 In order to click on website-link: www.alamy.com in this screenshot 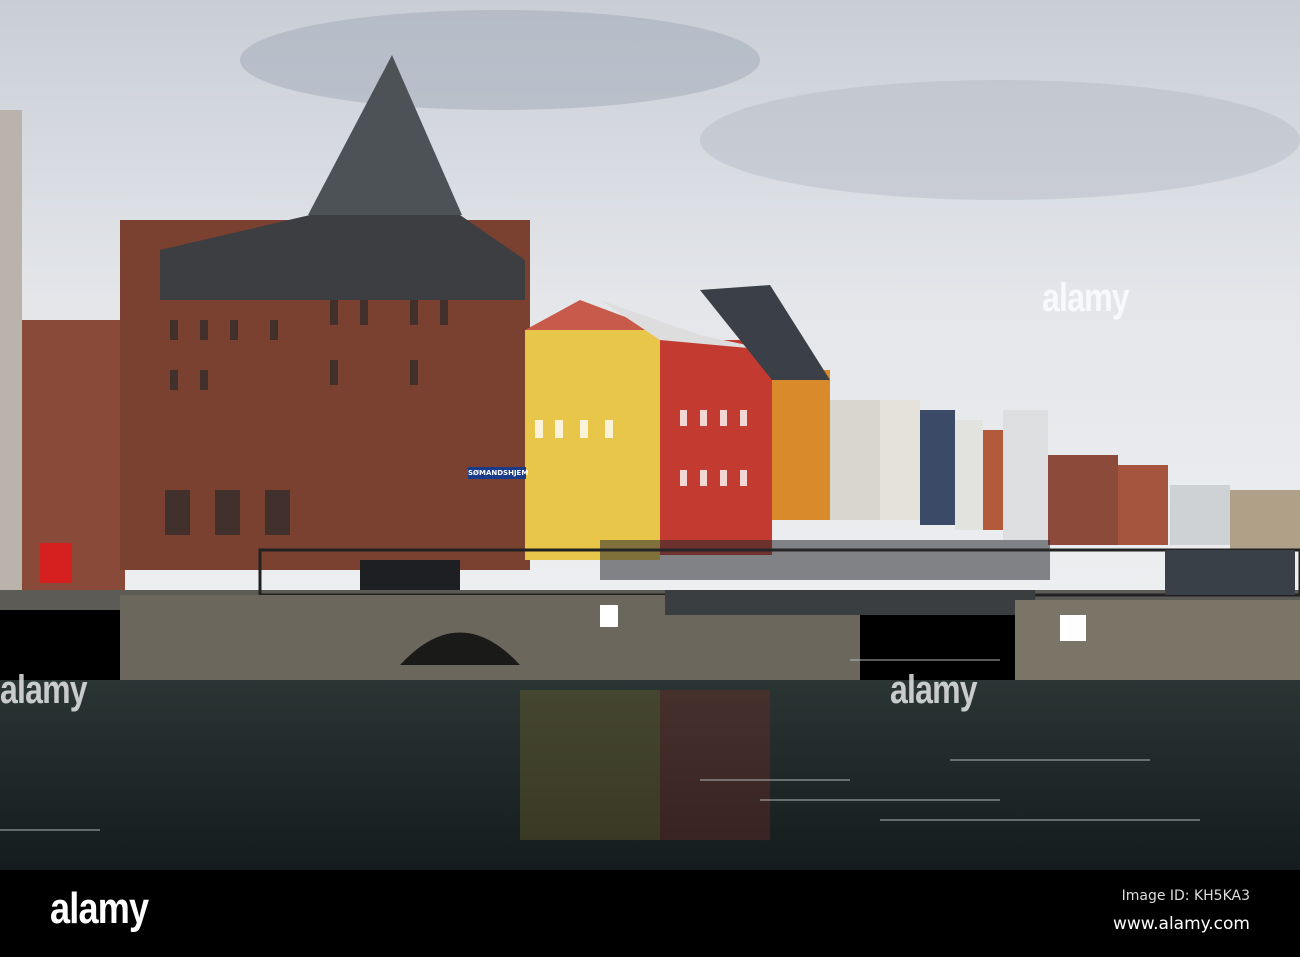, I will do `click(1181, 924)`.